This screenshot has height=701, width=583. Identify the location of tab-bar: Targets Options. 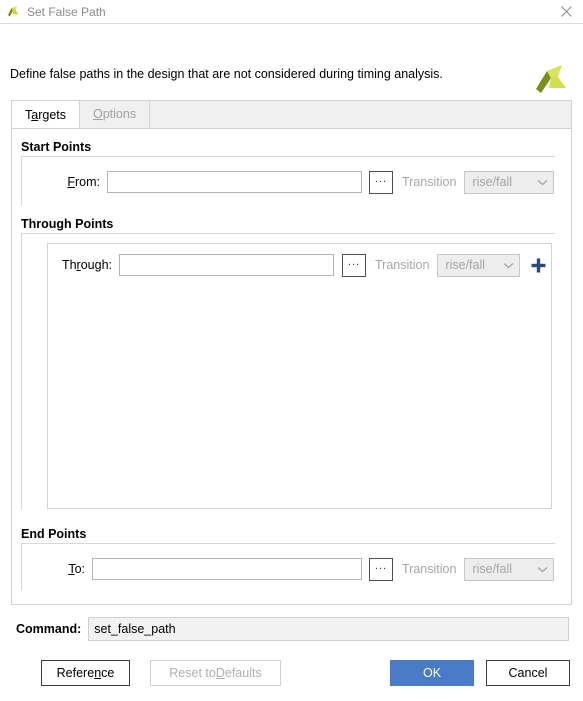
(291, 114).